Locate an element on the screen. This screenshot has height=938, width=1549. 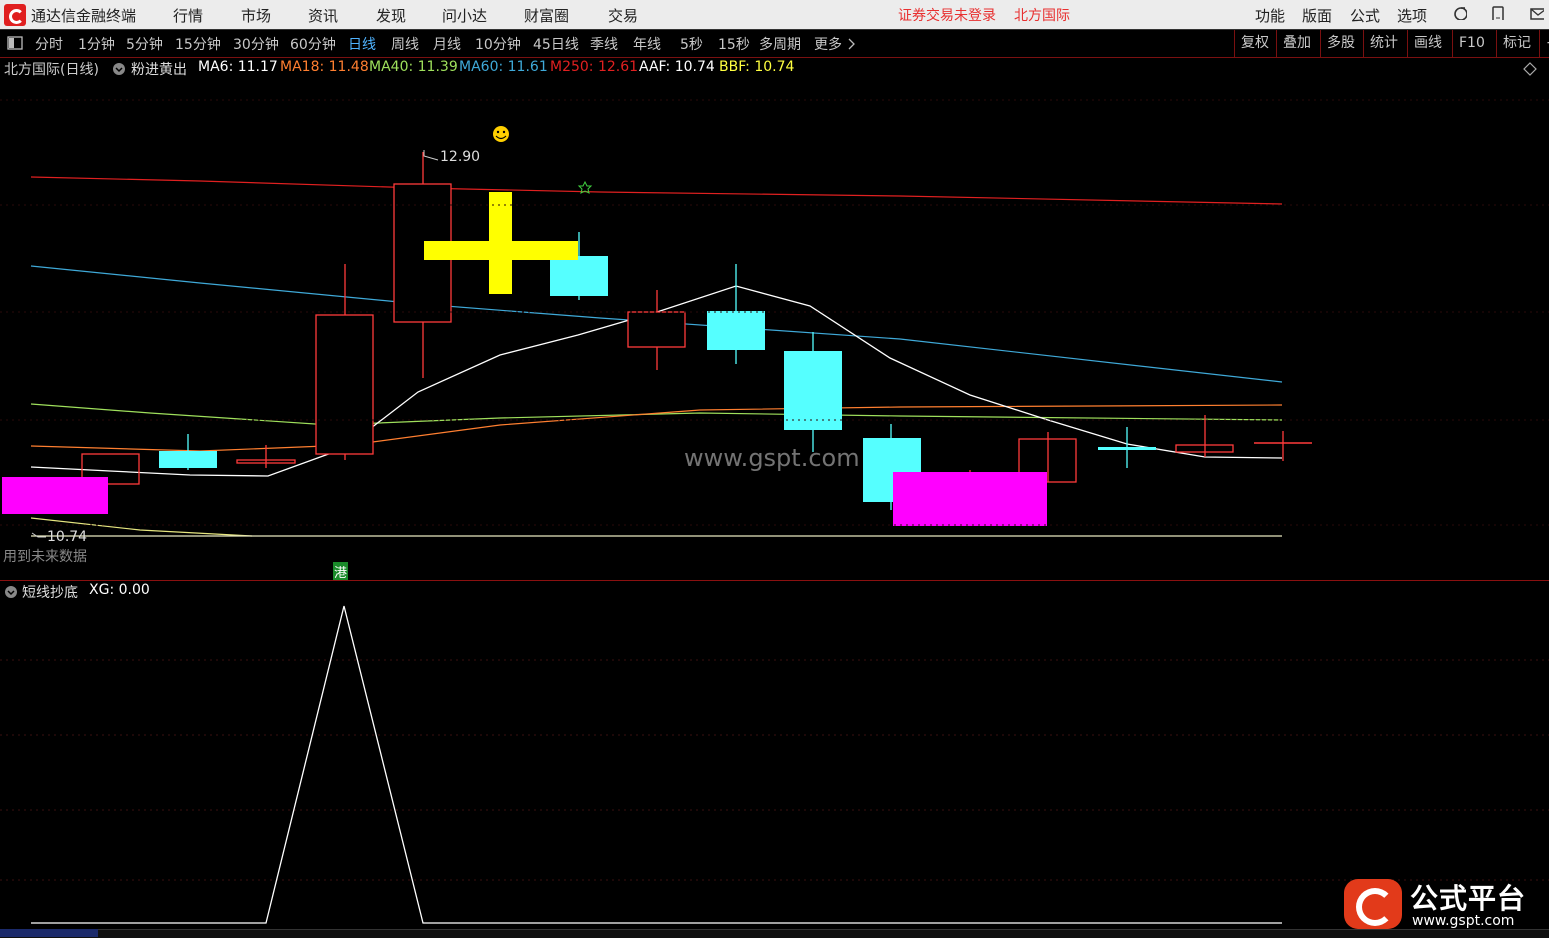
period-15sec: 15秒 is located at coordinates (734, 44).